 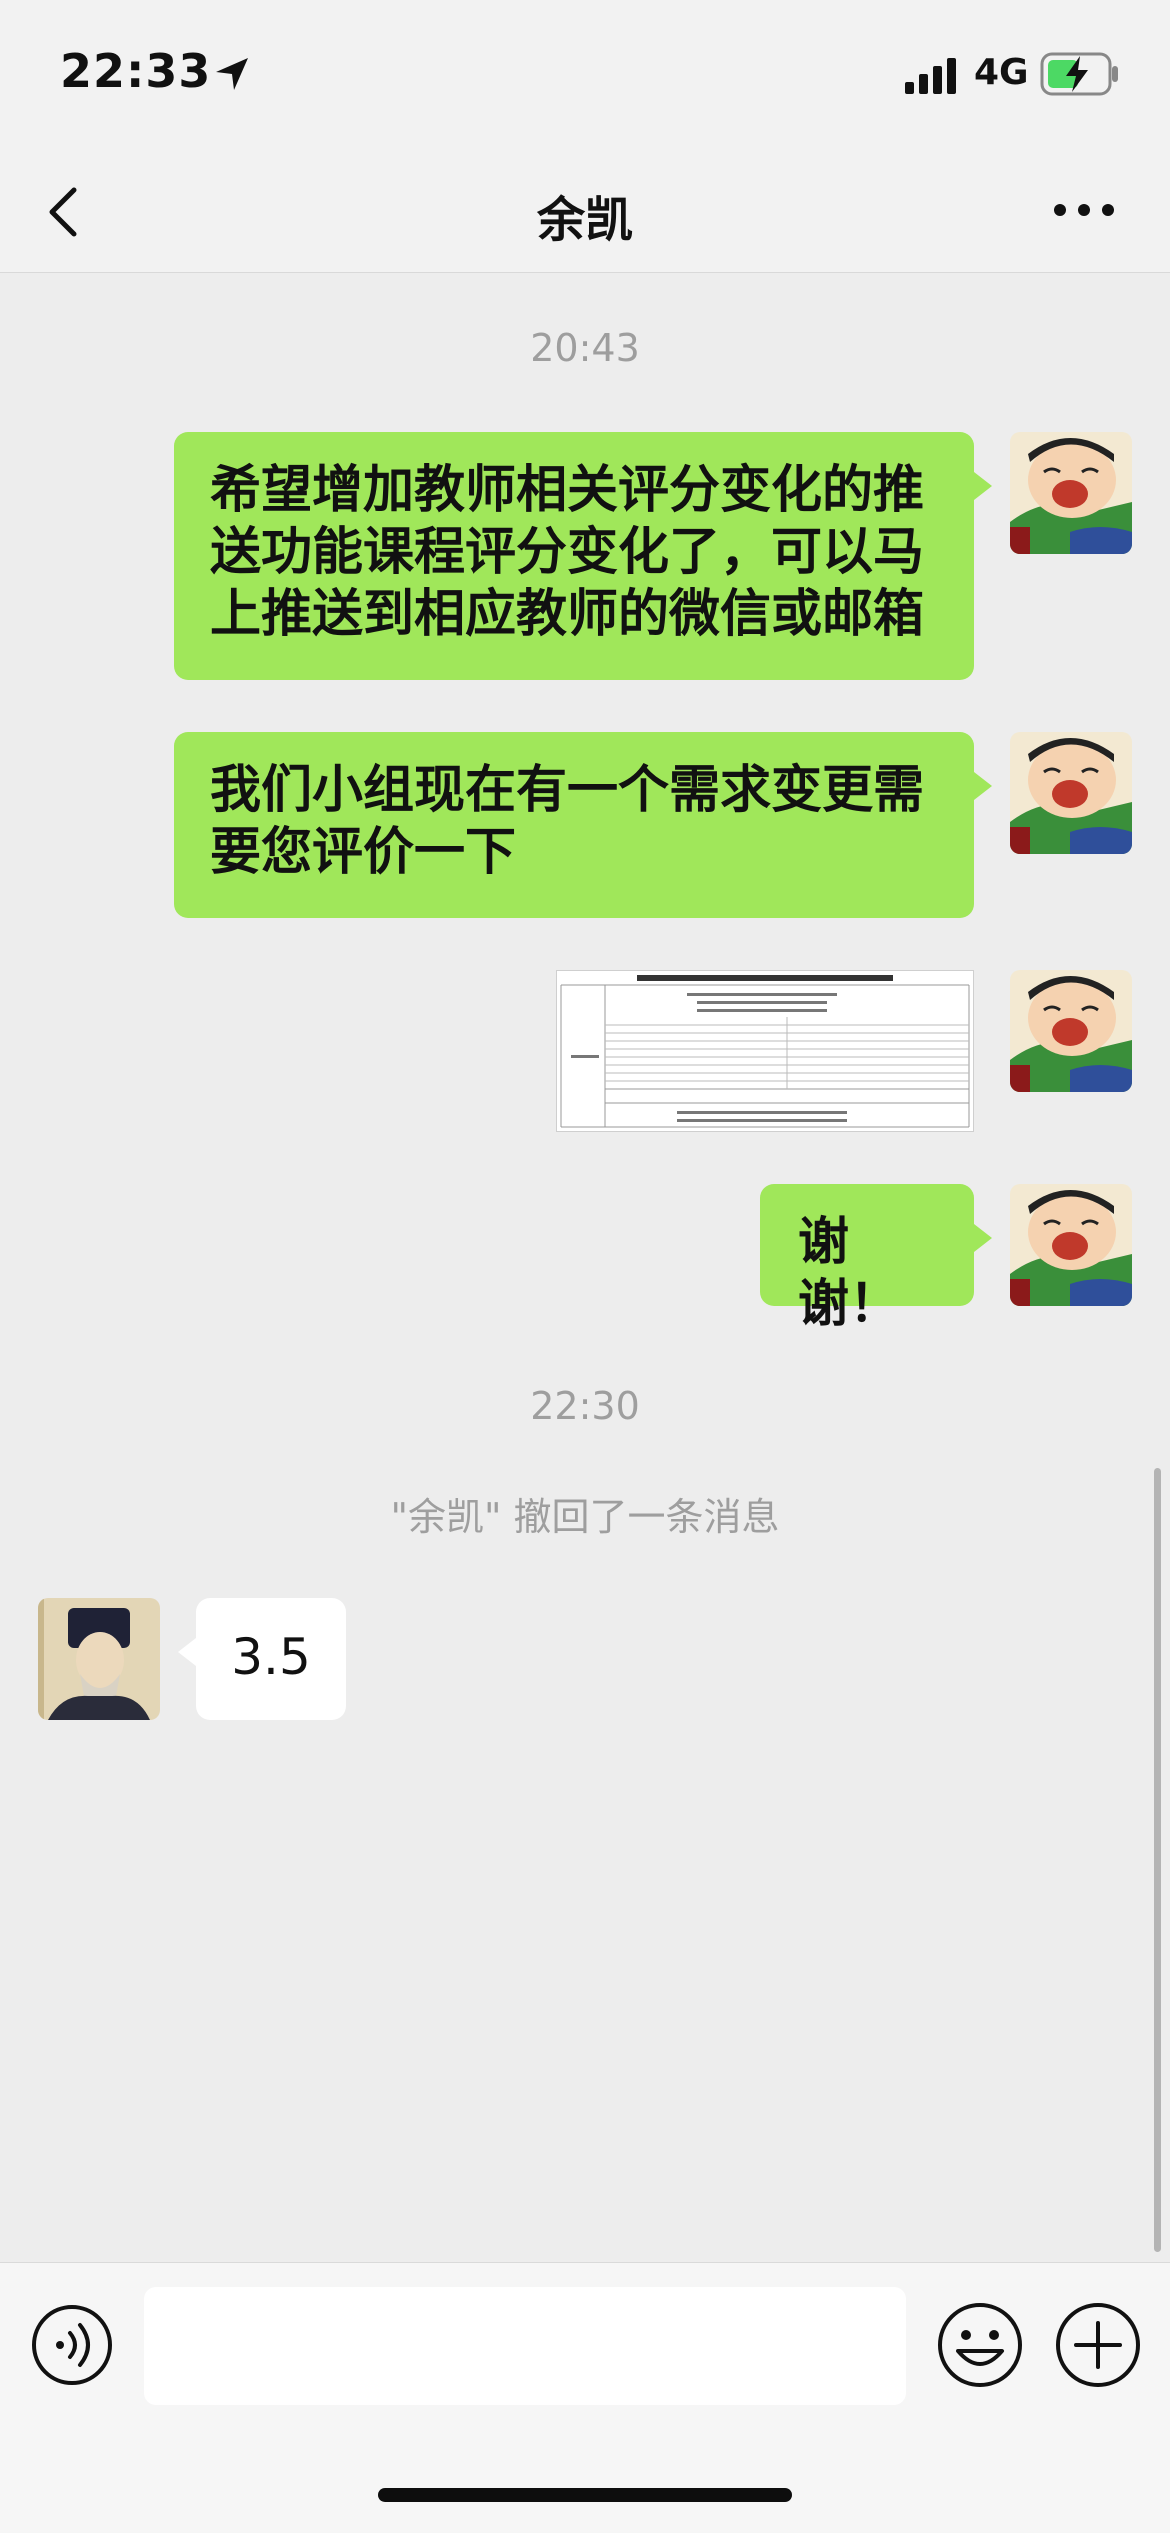 I want to click on emoji-icon, so click(x=980, y=2345).